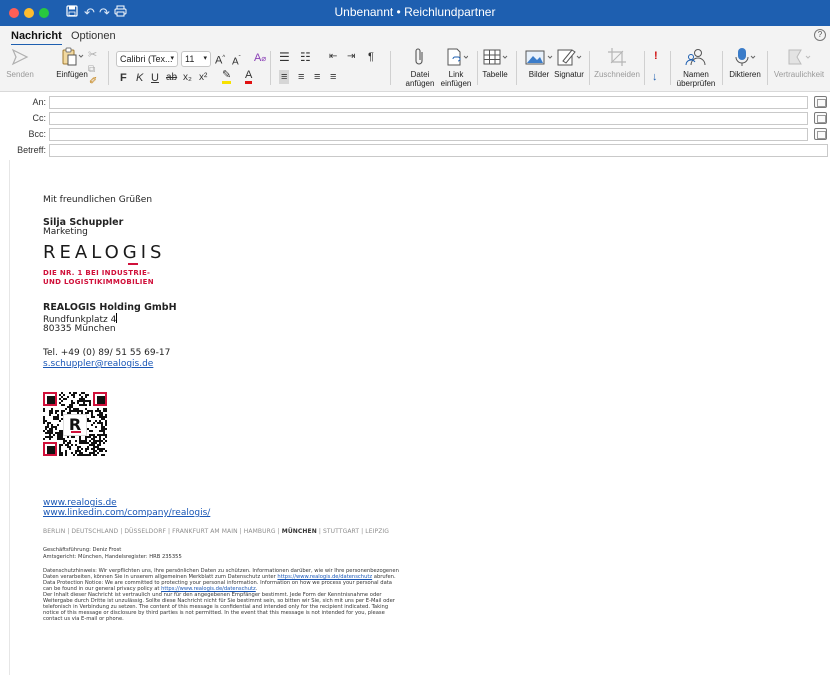 This screenshot has width=830, height=675. What do you see at coordinates (93, 82) in the screenshot?
I see `format-painter-icon: ✐` at bounding box center [93, 82].